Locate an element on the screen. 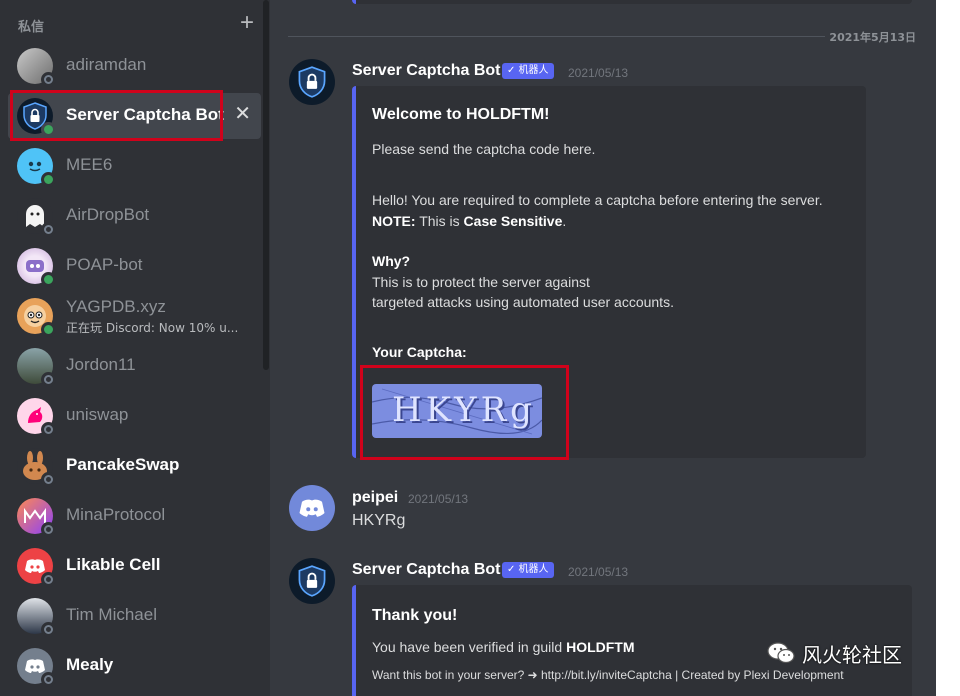  dm-header-title: 私信 is located at coordinates (31, 27).